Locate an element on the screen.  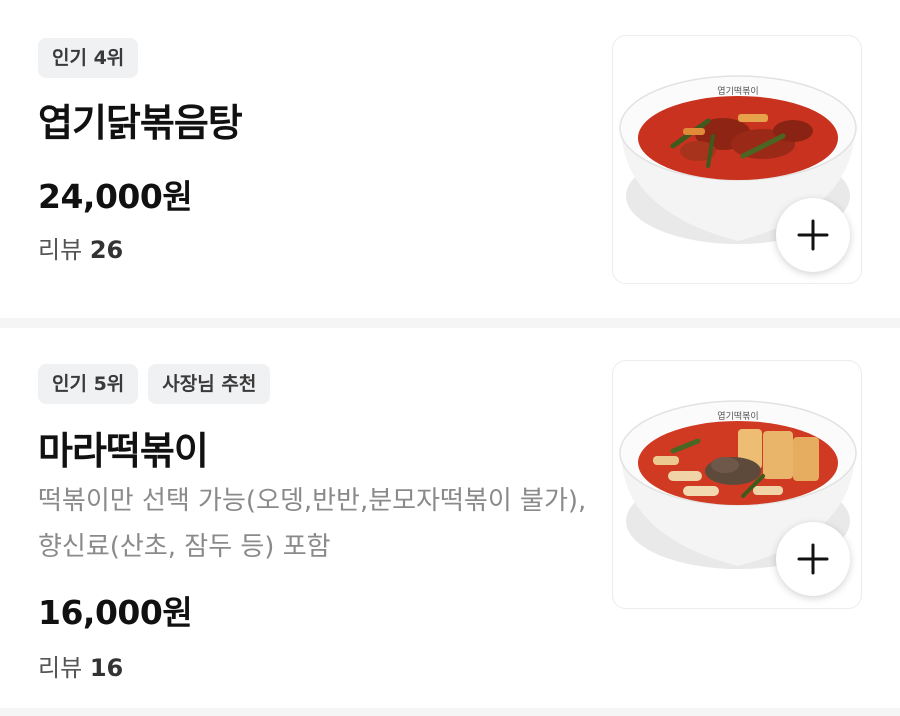
review-count: 리뷰 26 is located at coordinates (80, 247).